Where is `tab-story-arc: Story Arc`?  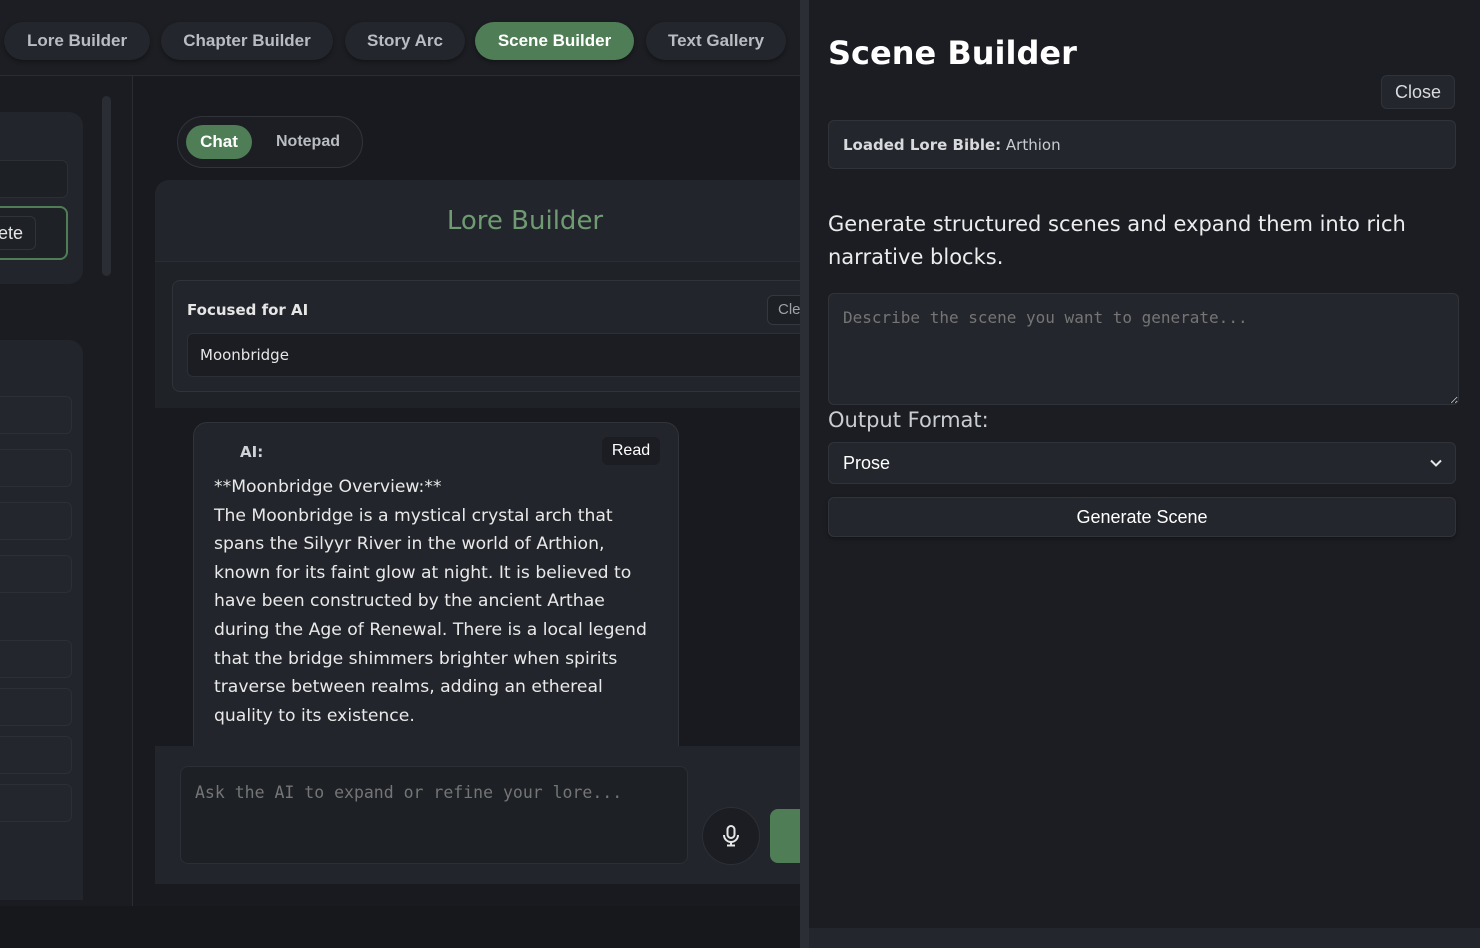 tab-story-arc: Story Arc is located at coordinates (405, 41).